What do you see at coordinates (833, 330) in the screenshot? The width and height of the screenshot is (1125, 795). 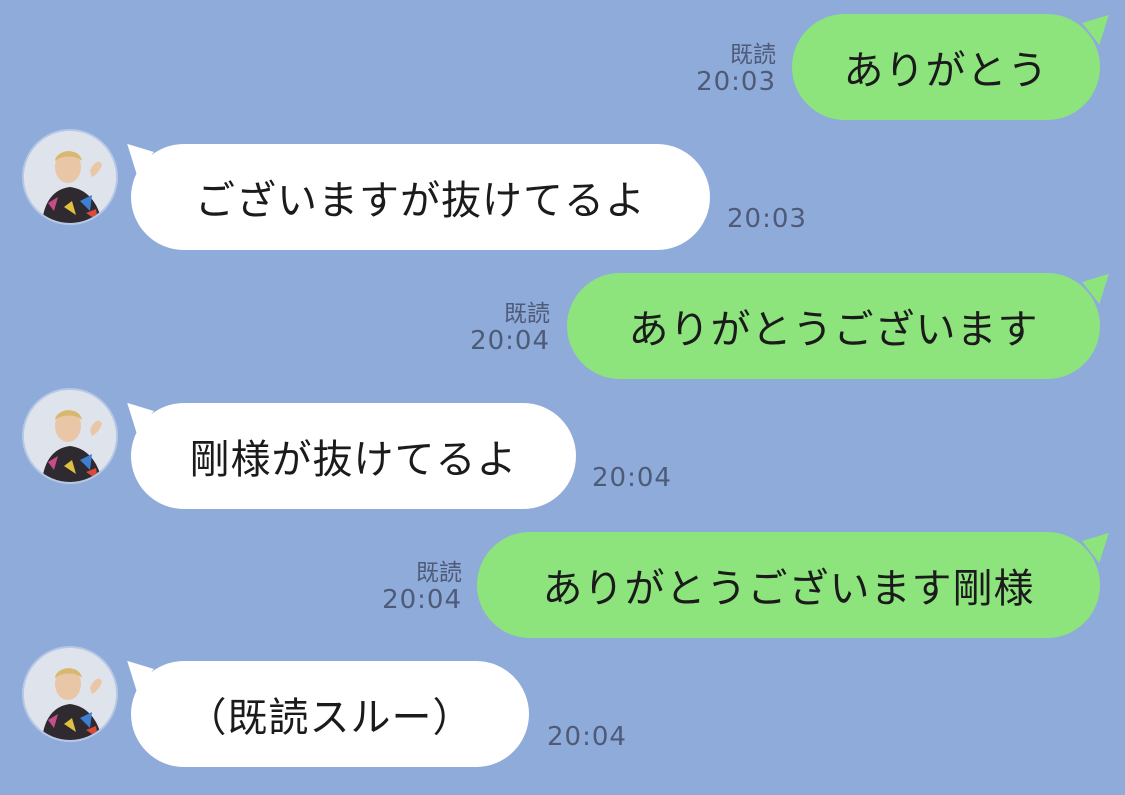 I see `message-text: ありがとうございます` at bounding box center [833, 330].